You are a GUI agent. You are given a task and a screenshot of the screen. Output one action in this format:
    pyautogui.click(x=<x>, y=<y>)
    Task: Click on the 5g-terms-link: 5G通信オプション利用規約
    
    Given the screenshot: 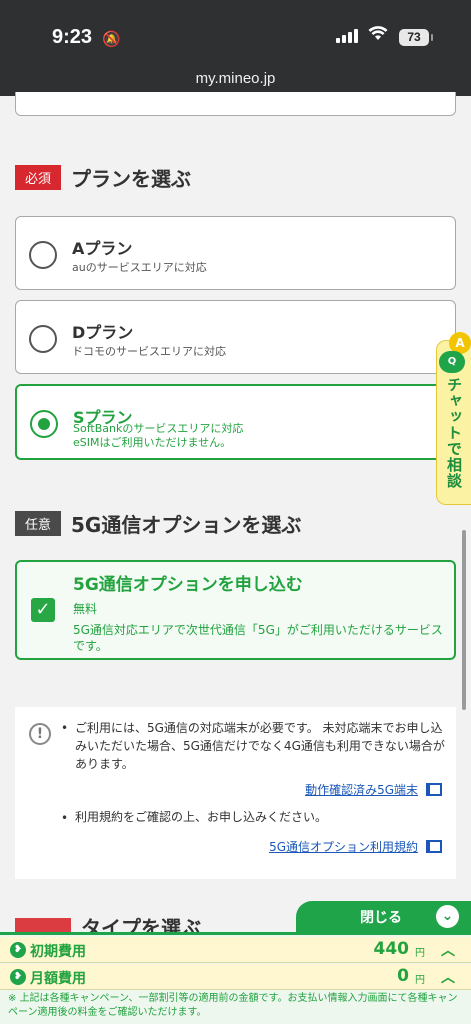 What is the action you would take?
    pyautogui.click(x=355, y=846)
    